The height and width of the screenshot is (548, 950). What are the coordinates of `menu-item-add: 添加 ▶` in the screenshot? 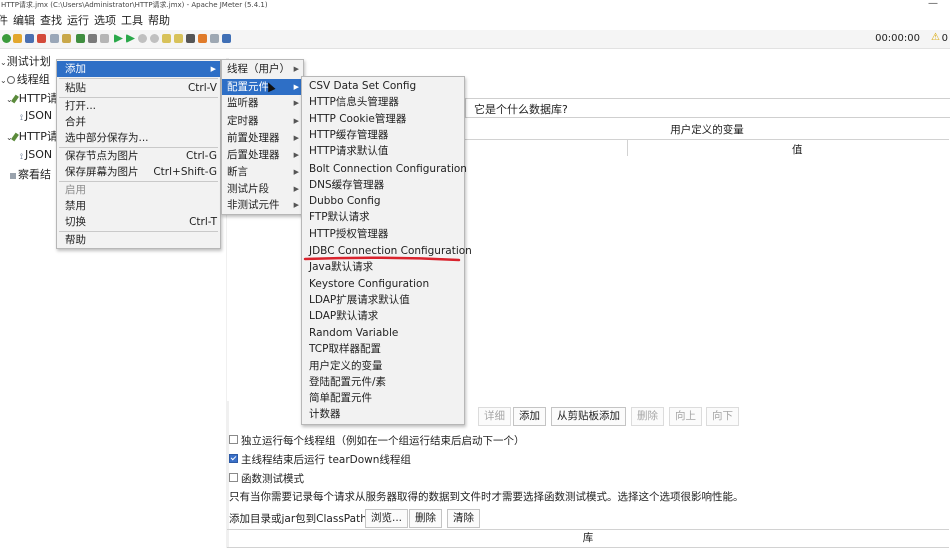 It's located at (138, 69).